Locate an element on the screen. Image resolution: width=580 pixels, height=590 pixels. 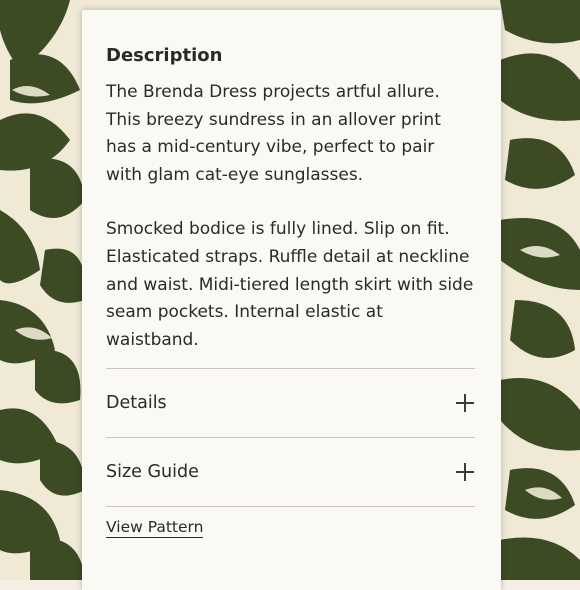
accordion-size-guide: Size Guide is located at coordinates (290, 472).